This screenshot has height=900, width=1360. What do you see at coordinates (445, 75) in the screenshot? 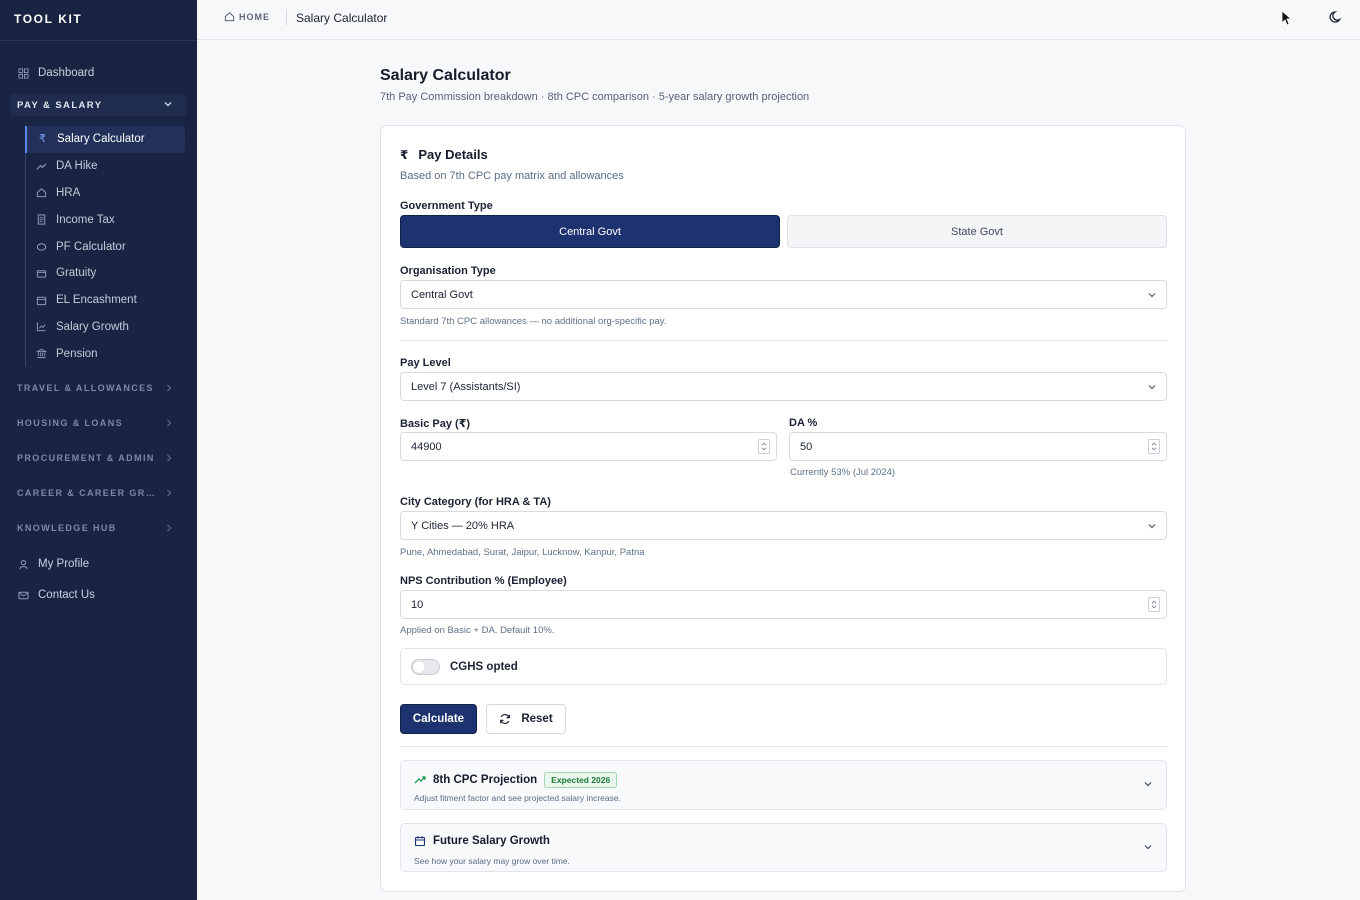
I see `page-title: Salary Calculator` at bounding box center [445, 75].